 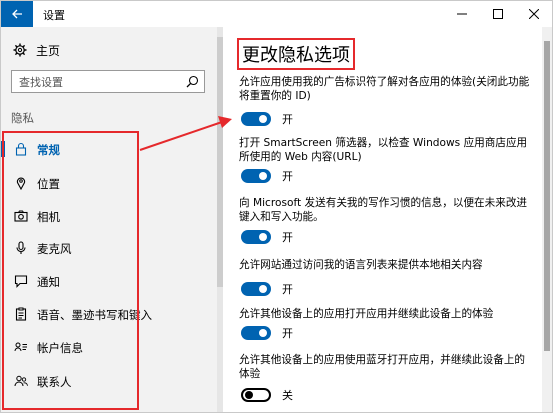 I want to click on setting-description: 允许其他设备上的应用使用蓝牙打开应用，并继续此设备上的体验, so click(x=382, y=367).